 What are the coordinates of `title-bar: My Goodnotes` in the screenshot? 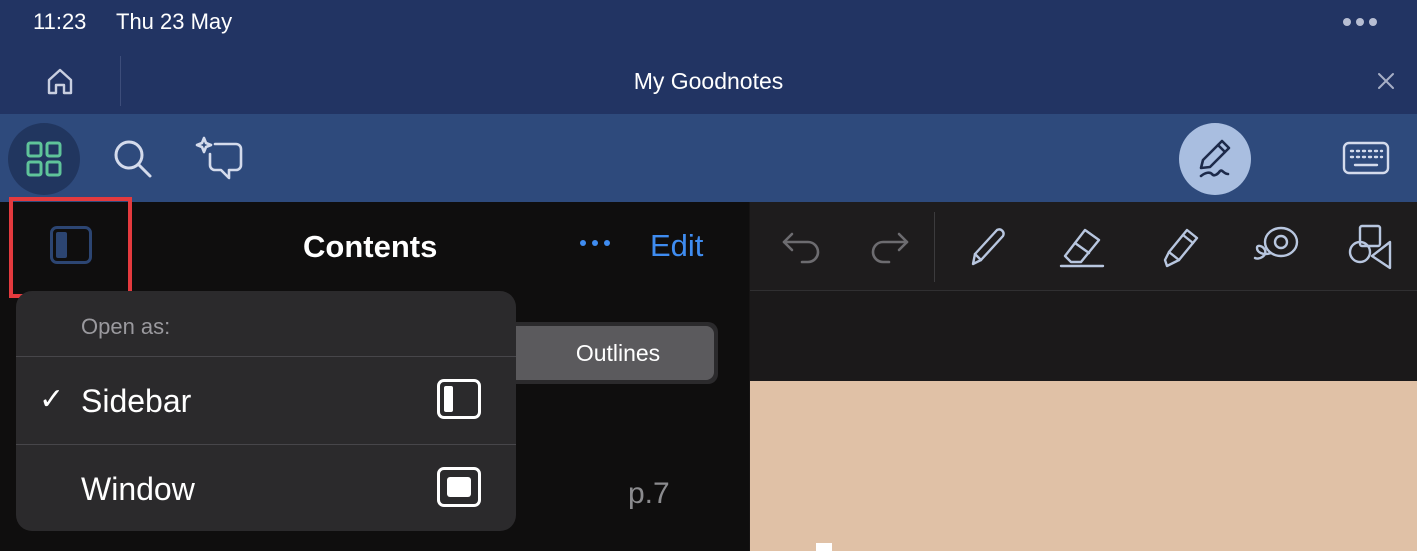 It's located at (708, 82).